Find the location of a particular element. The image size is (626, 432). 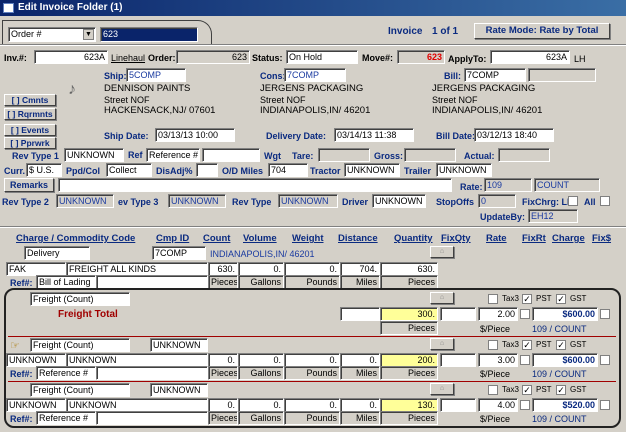

freight1-cmp-input: UNKNOWN is located at coordinates (179, 345).